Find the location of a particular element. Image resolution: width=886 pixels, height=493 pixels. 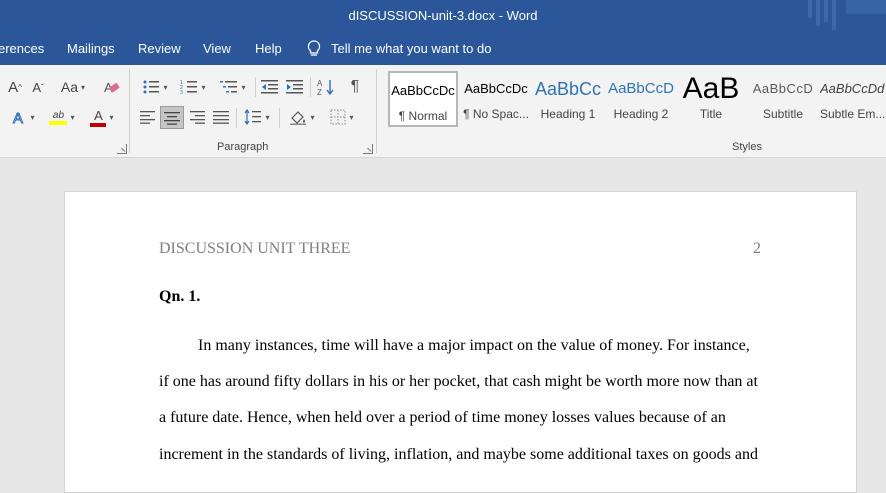

bullets-button: ▾ is located at coordinates (155, 87).